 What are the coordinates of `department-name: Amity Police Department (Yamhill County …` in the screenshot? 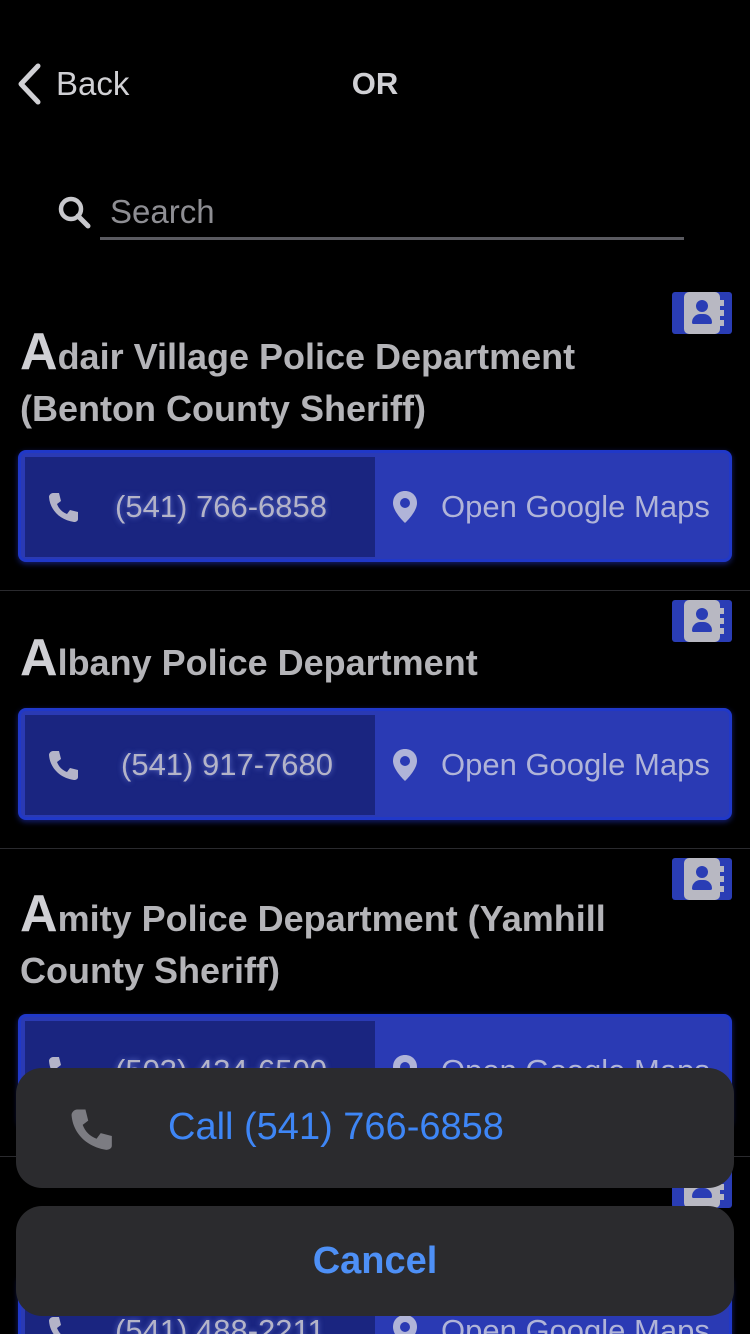 It's located at (340, 942).